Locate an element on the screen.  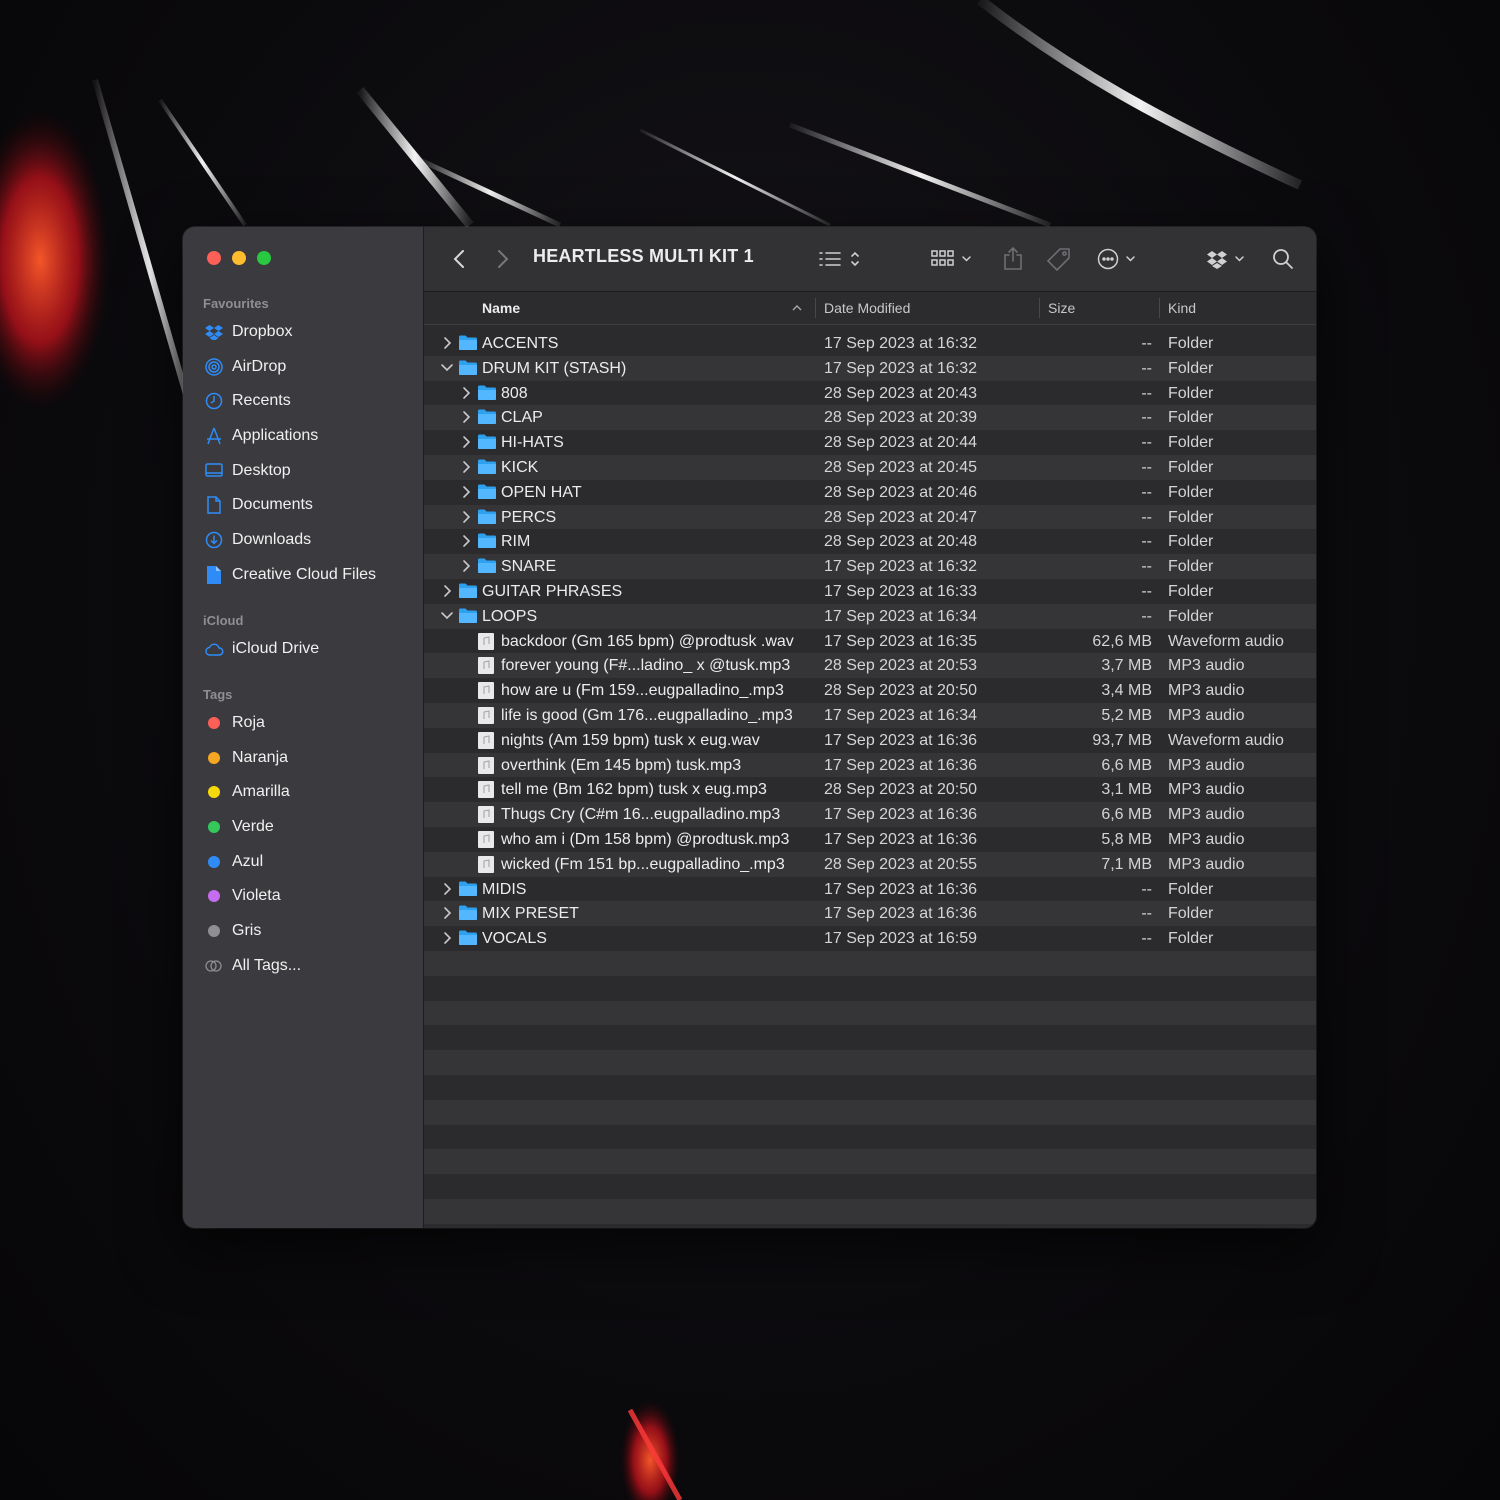
share-button is located at coordinates (1013, 259).